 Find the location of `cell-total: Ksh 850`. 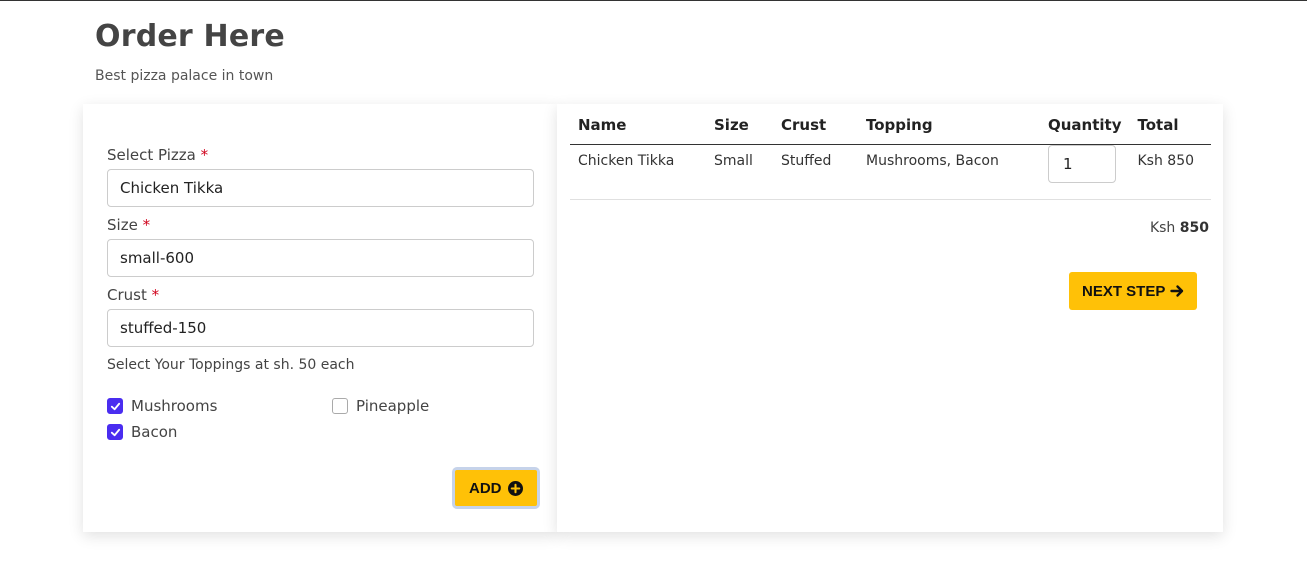

cell-total: Ksh 850 is located at coordinates (1170, 172).